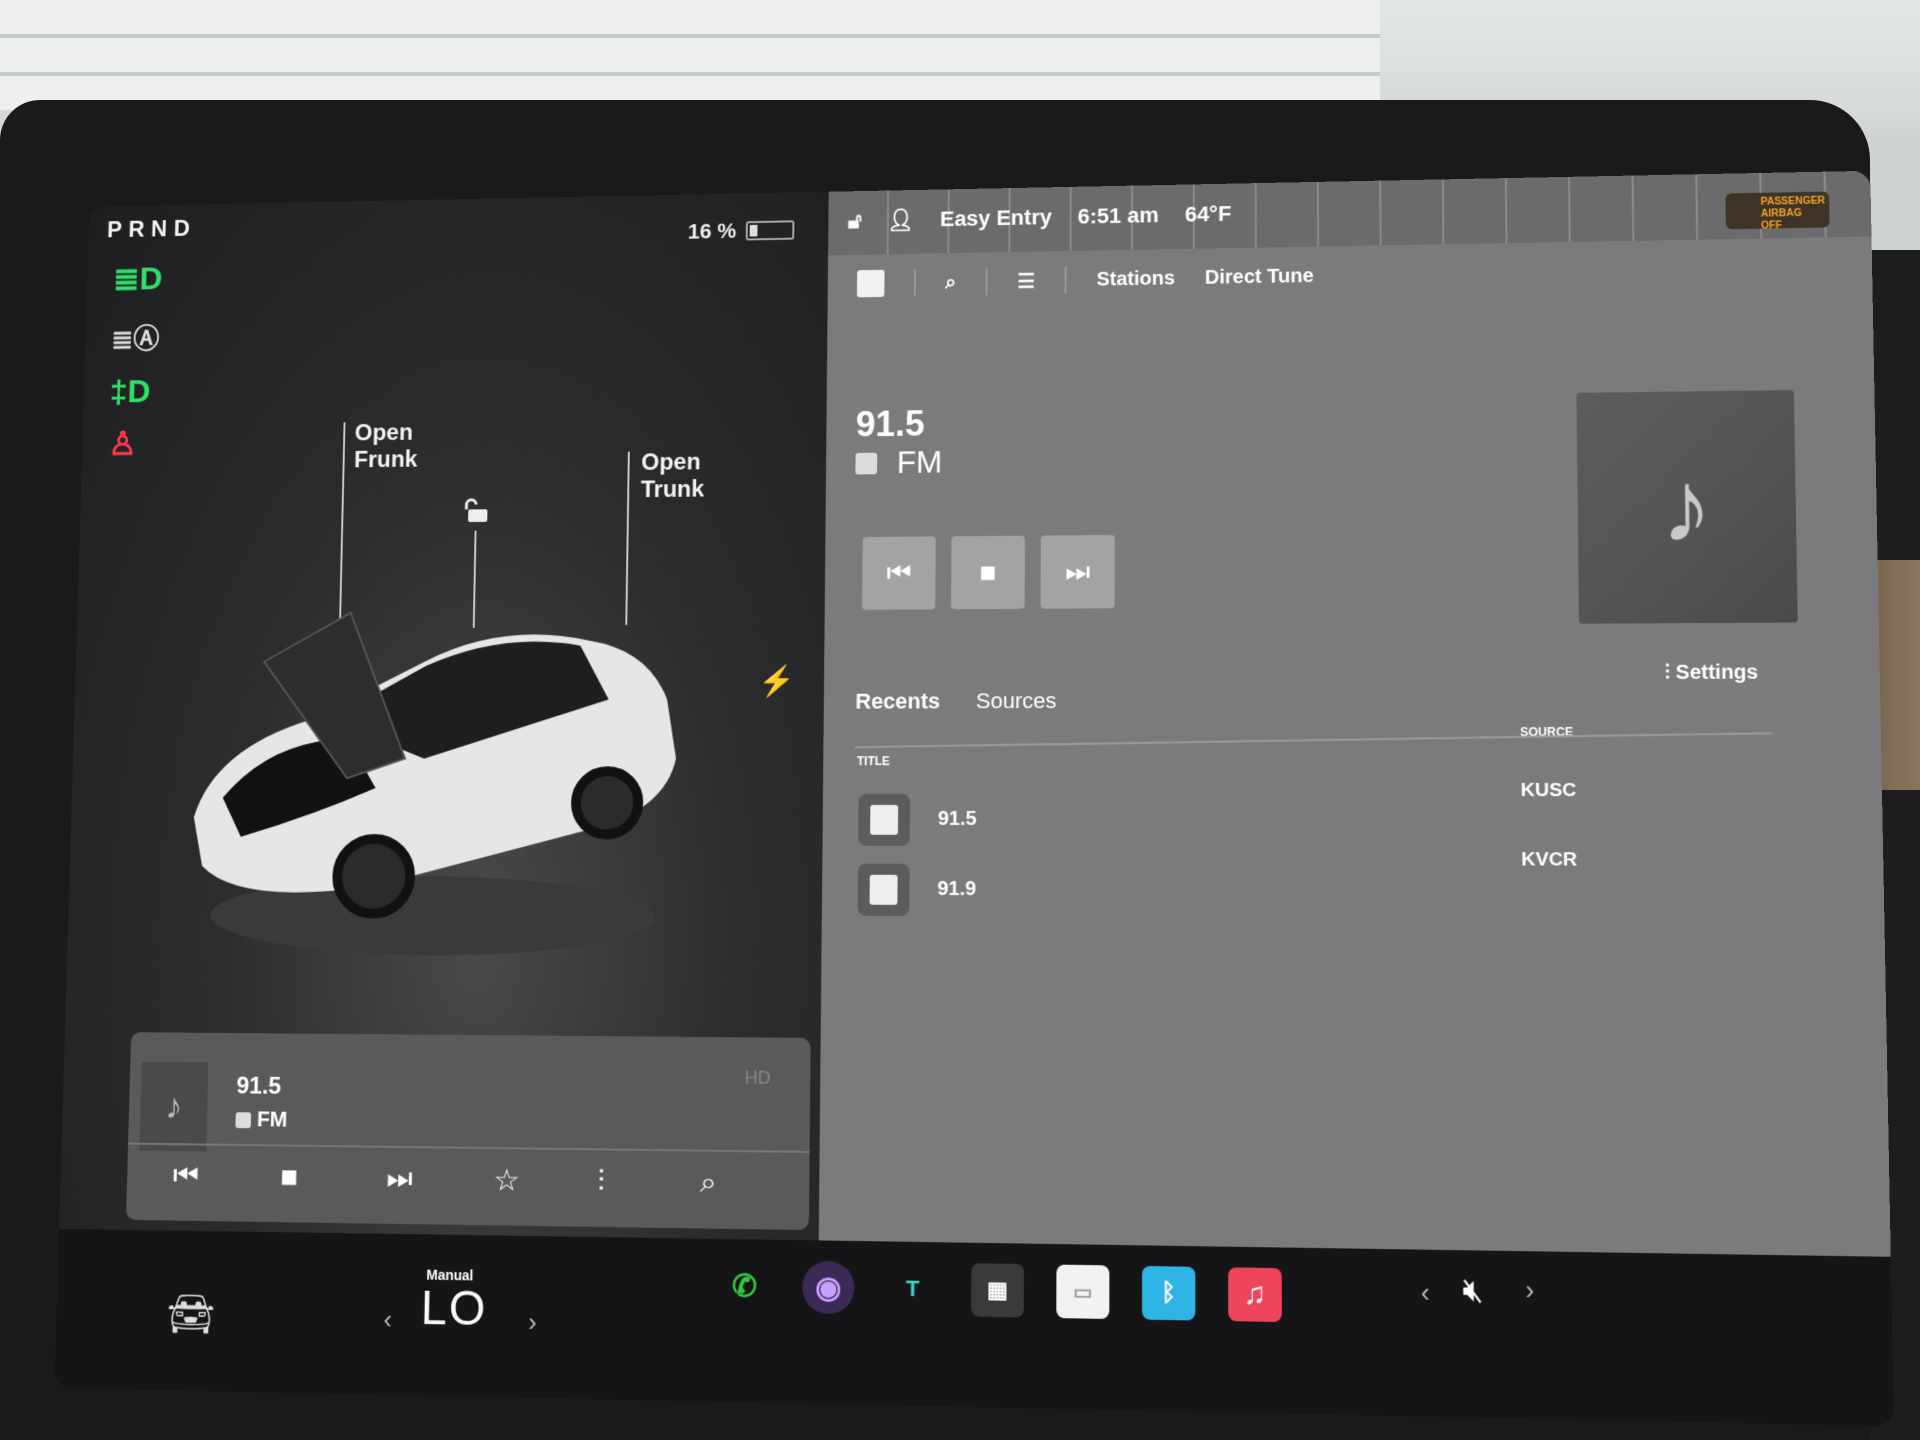 This screenshot has width=1920, height=1440. Describe the element at coordinates (776, 681) in the screenshot. I see `bolt-icon: ⚡` at that location.